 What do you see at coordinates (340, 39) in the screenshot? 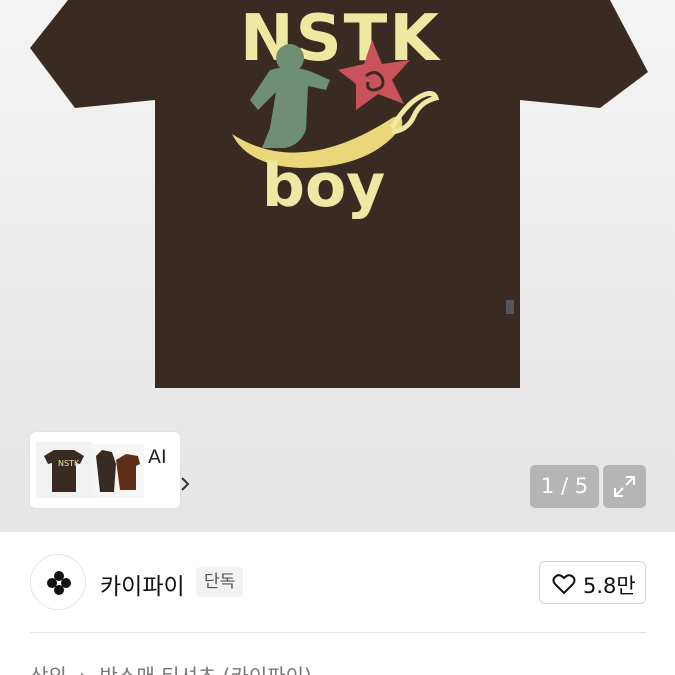
I see `print-text-top: NSTK` at bounding box center [340, 39].